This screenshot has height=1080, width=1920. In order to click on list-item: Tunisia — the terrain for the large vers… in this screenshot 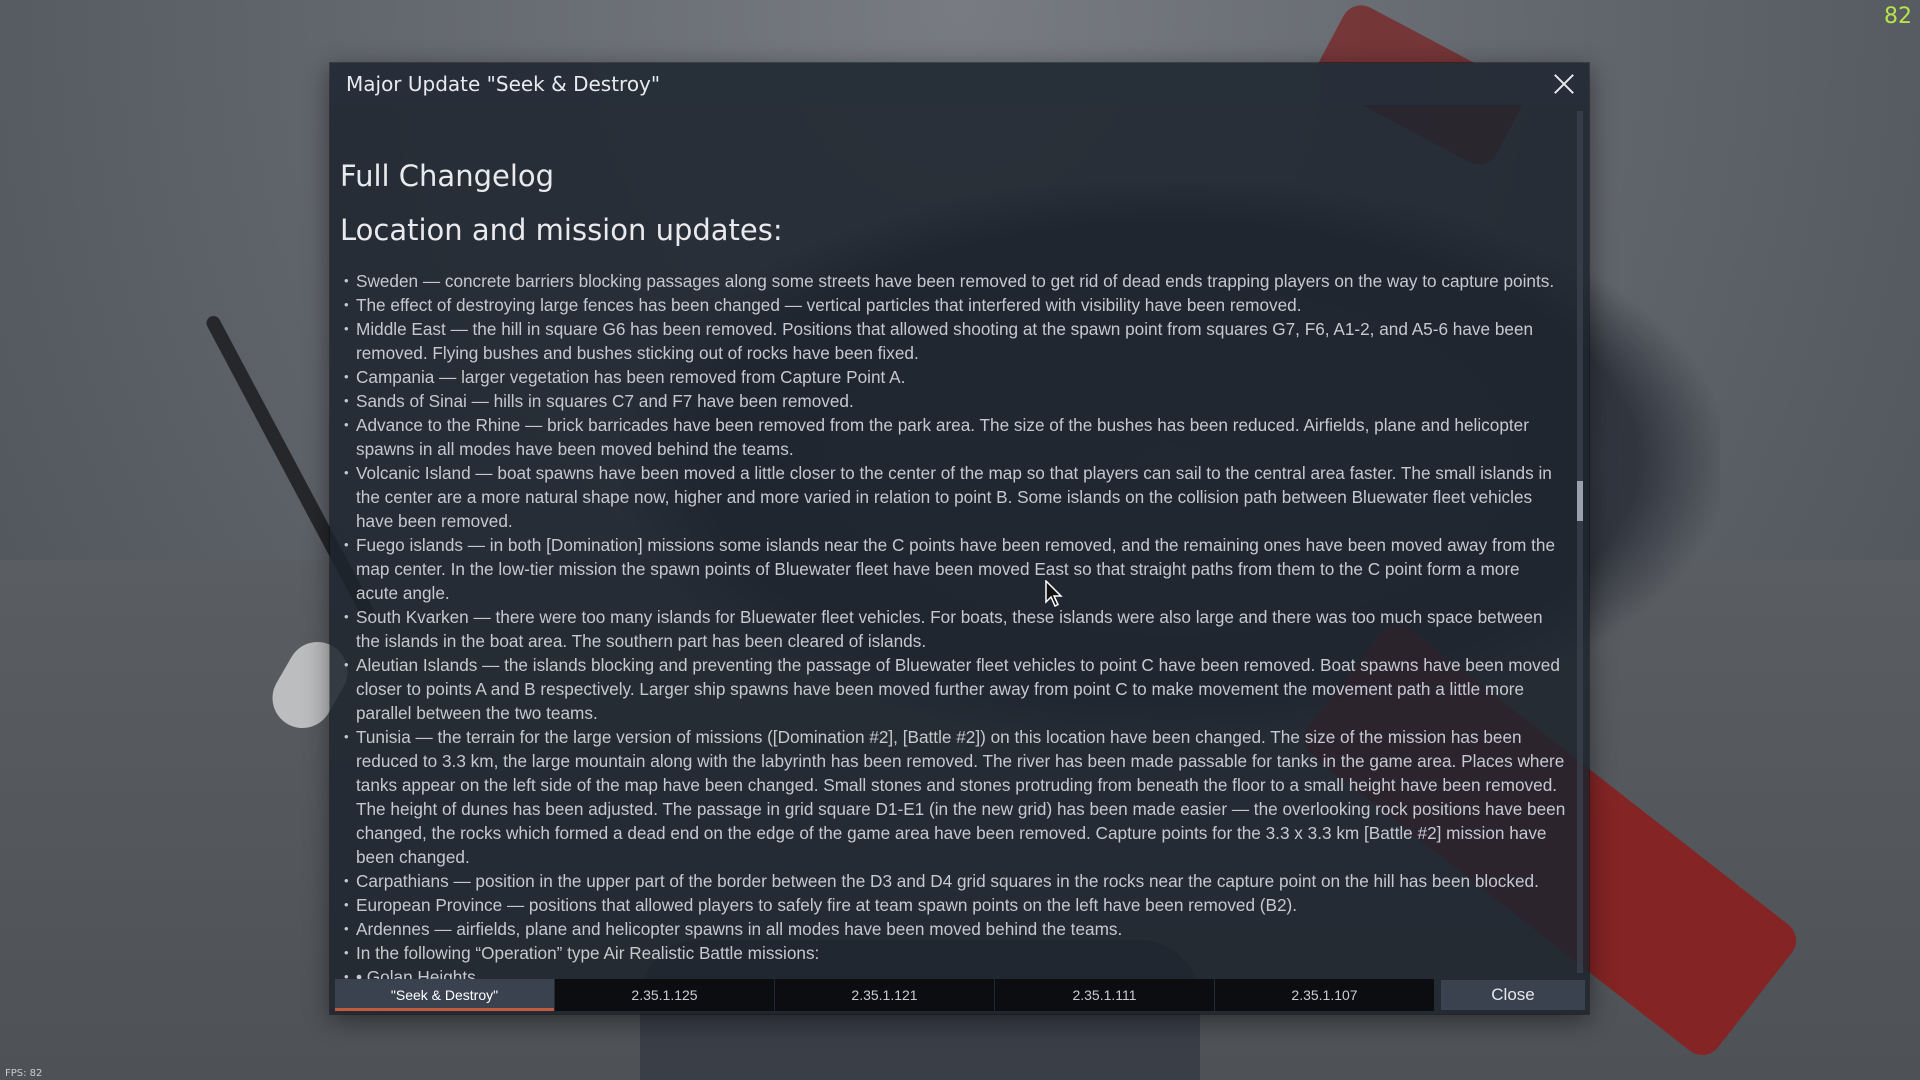, I will do `click(955, 797)`.